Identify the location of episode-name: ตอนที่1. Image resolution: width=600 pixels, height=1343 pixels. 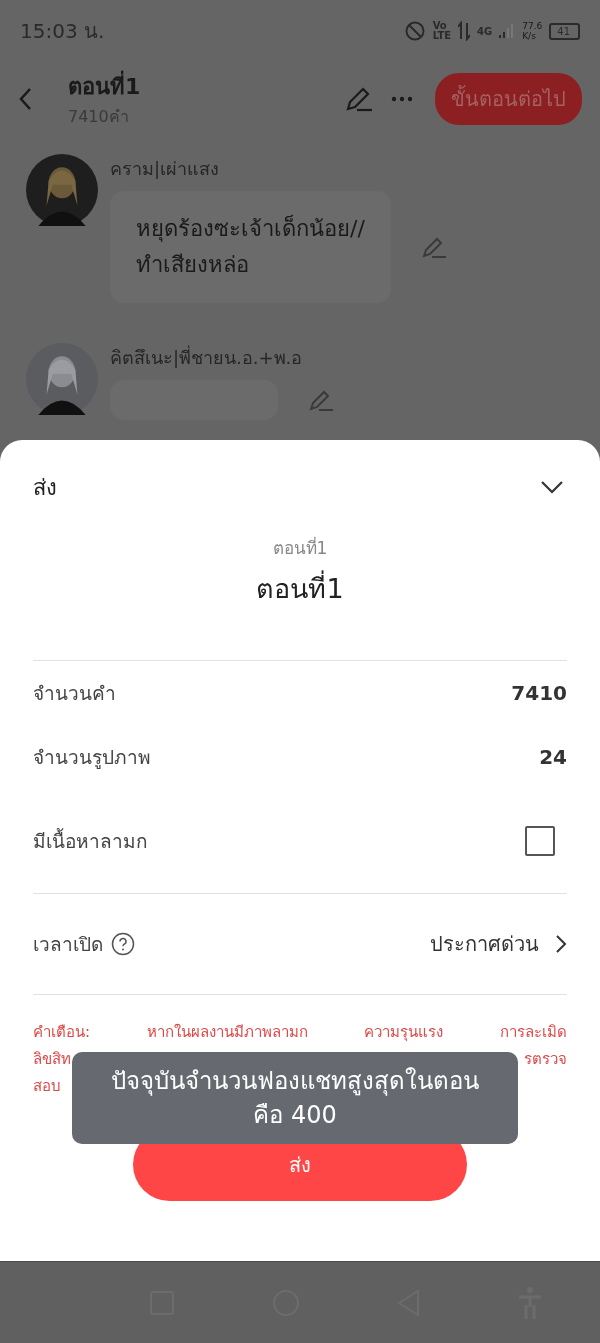
(300, 588).